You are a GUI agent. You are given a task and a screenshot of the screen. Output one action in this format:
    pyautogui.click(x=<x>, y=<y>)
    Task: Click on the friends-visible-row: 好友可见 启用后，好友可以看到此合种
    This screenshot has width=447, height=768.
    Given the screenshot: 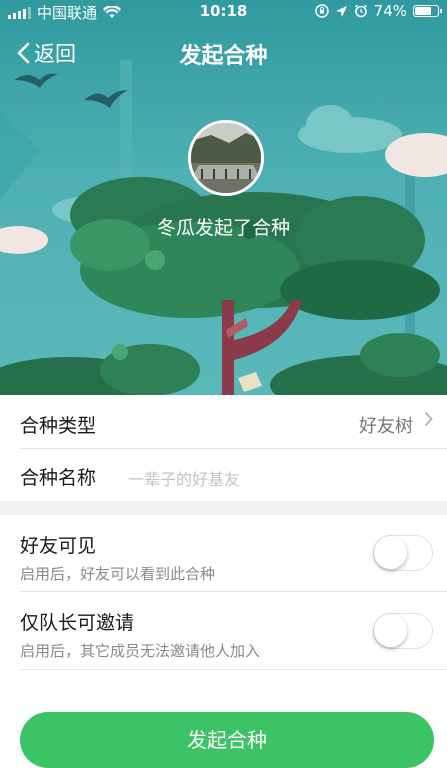 What is the action you would take?
    pyautogui.click(x=233, y=553)
    